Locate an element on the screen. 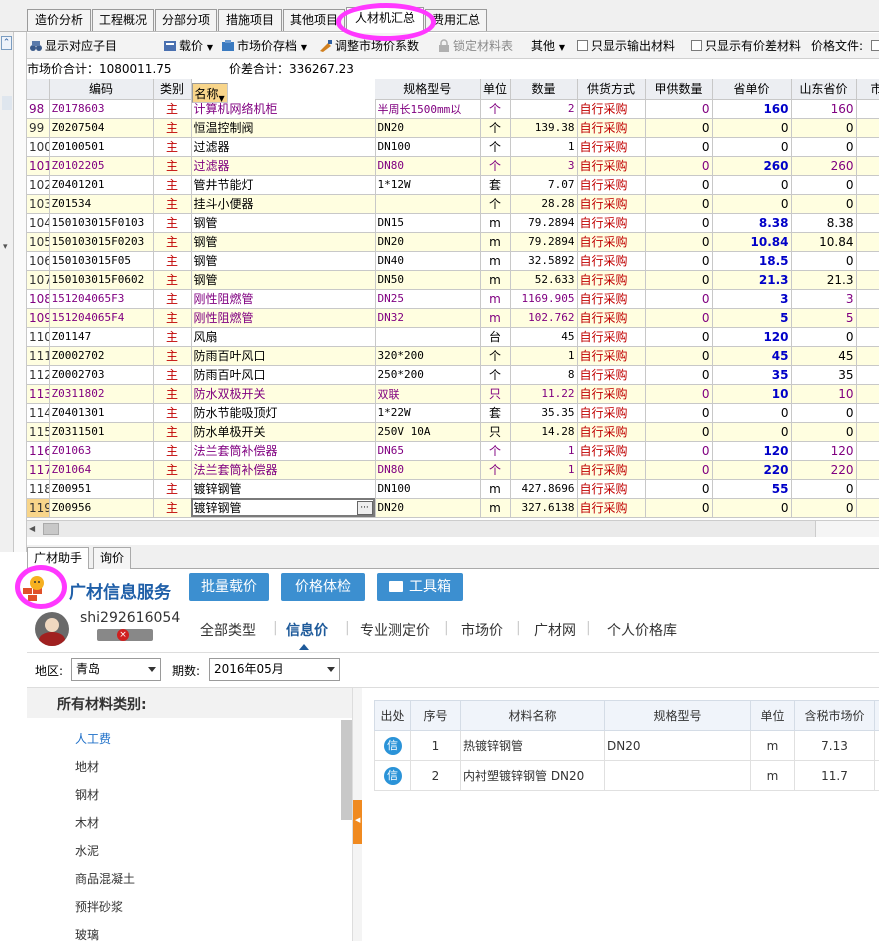 Image resolution: width=879 pixels, height=943 pixels. table-row: 117Z01064主法兰套筒补偿器DN80个1自行采购0220220 is located at coordinates (453, 469).